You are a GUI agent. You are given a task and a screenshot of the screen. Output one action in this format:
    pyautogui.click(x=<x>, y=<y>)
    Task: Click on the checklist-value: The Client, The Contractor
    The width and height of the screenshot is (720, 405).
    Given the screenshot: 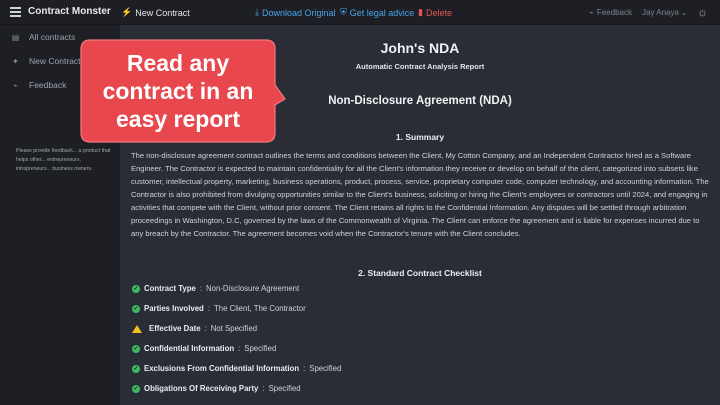 What is the action you would take?
    pyautogui.click(x=259, y=308)
    